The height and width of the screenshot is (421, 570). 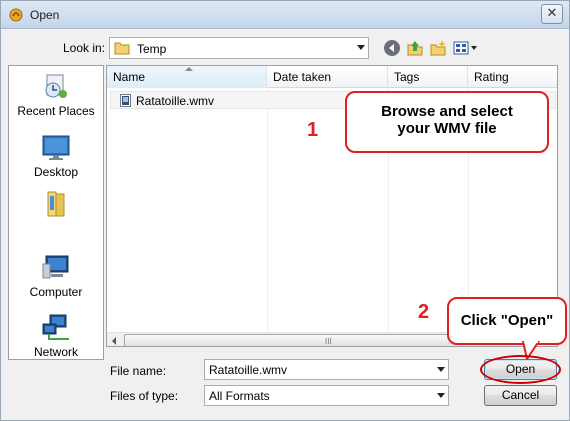 I want to click on step1-text-line1: Browse and select, so click(x=447, y=111).